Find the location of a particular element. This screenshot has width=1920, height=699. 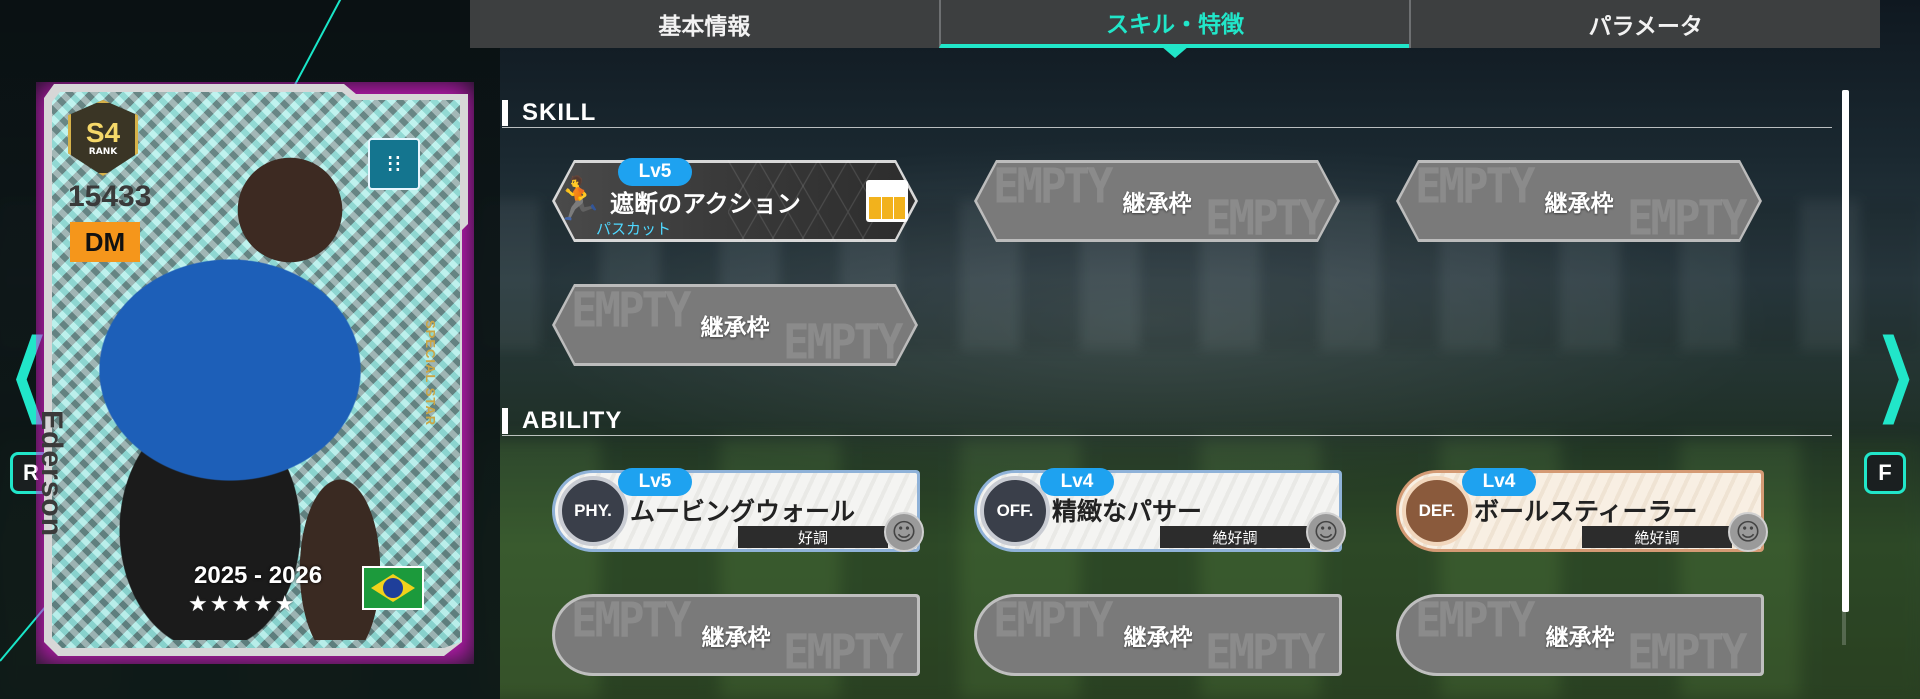

ability-slot-2: OFF. 精緻なパサー 絶好調 ☺ is located at coordinates (1160, 511).